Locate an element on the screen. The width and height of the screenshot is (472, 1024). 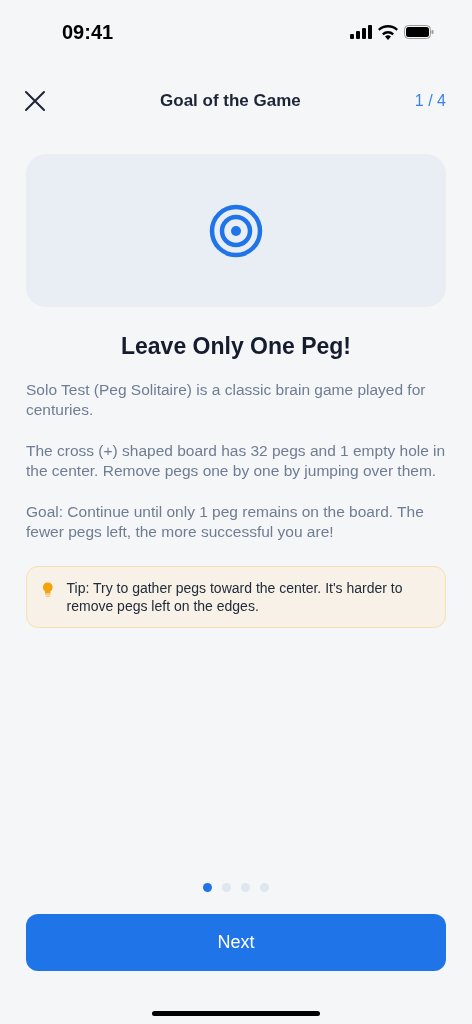
target-icon is located at coordinates (236, 230).